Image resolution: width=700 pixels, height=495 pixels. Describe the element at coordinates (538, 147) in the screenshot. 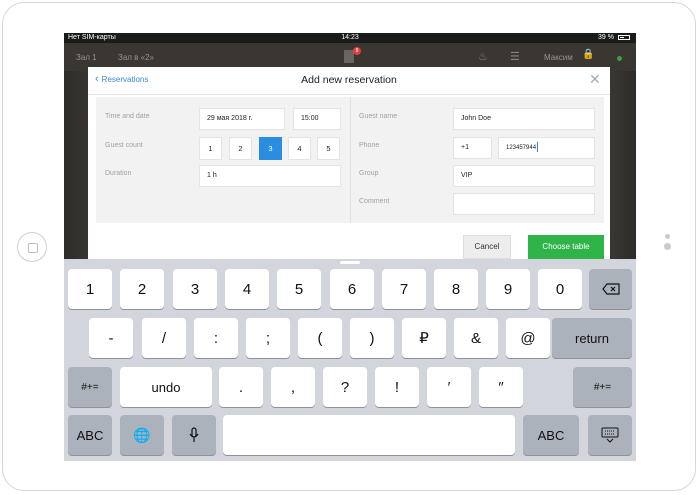

I see `text-cursor` at that location.